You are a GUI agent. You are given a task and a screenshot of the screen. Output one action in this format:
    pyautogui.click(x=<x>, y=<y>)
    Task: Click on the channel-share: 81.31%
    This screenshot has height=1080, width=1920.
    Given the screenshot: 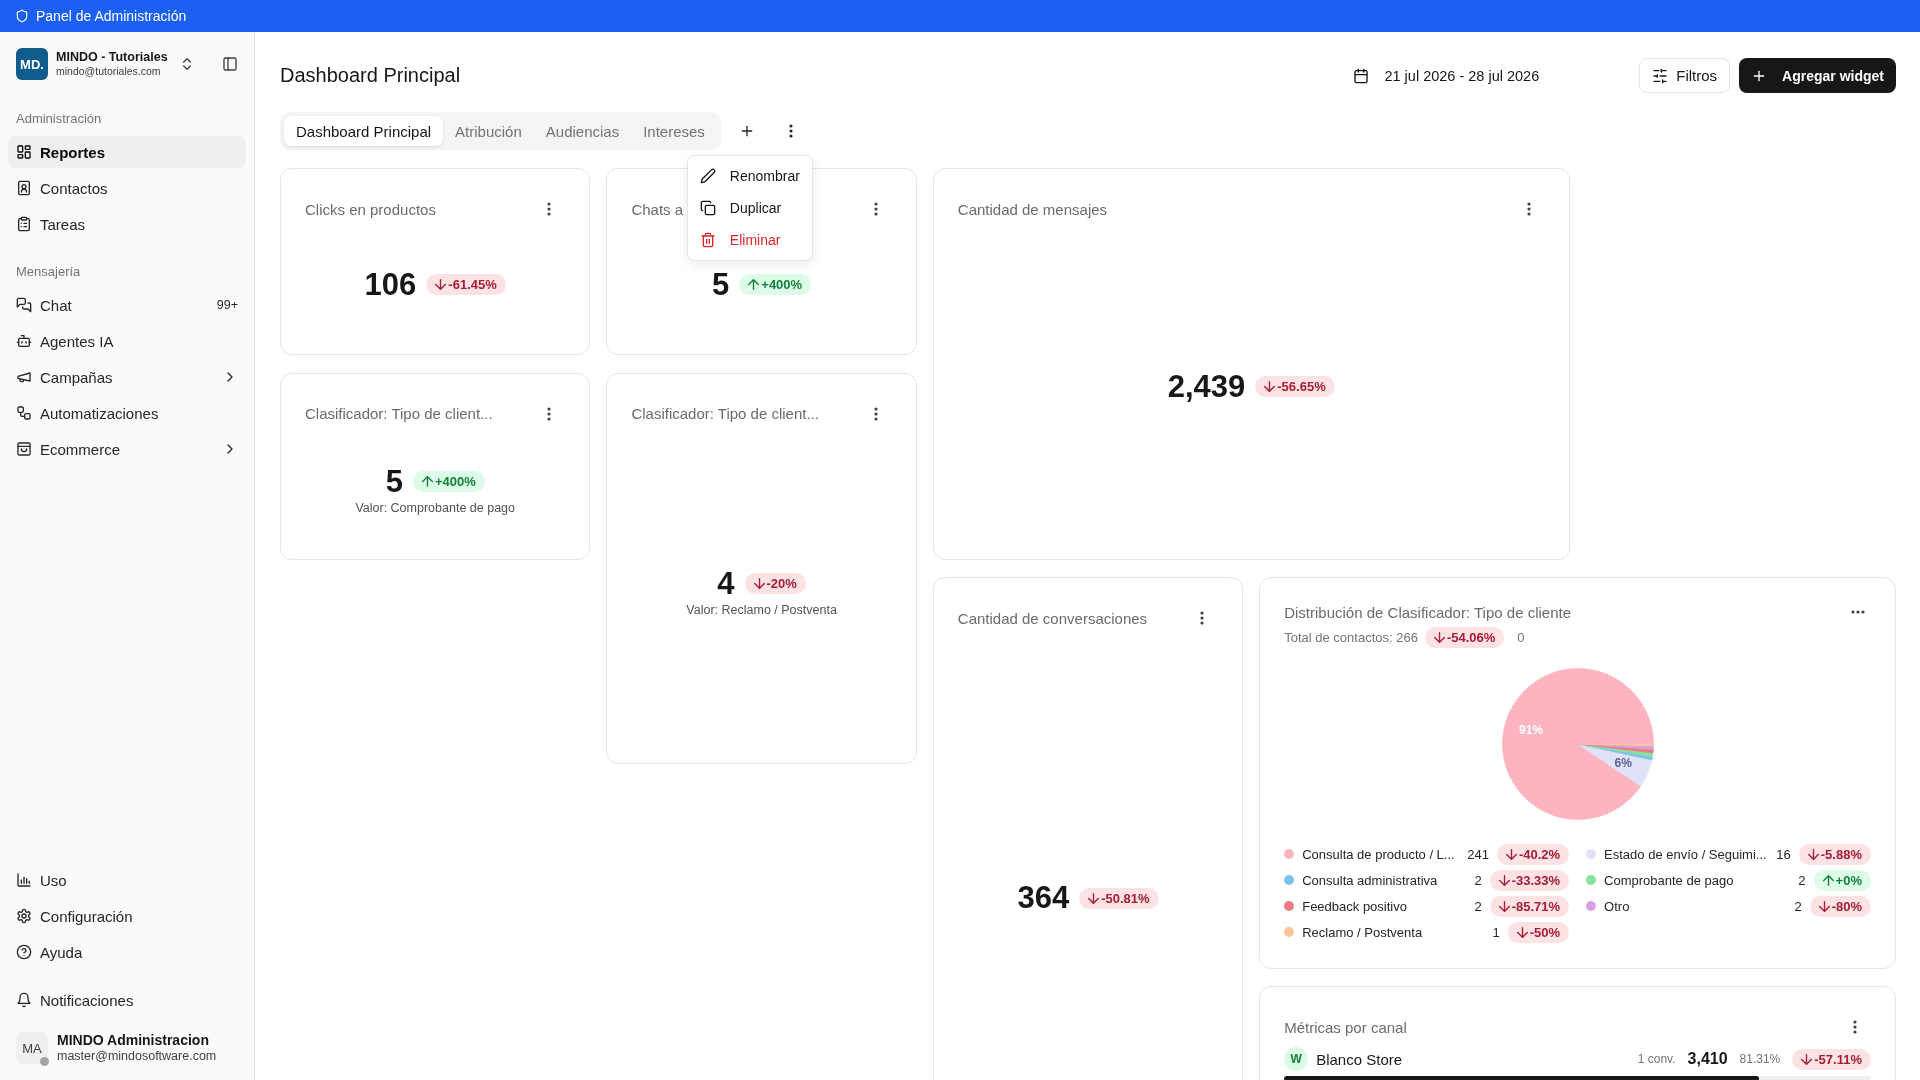 What is the action you would take?
    pyautogui.click(x=1760, y=1059)
    